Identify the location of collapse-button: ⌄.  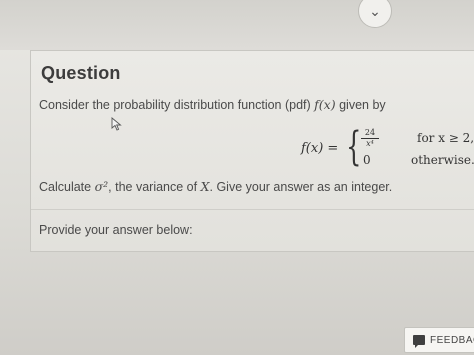
(375, 14).